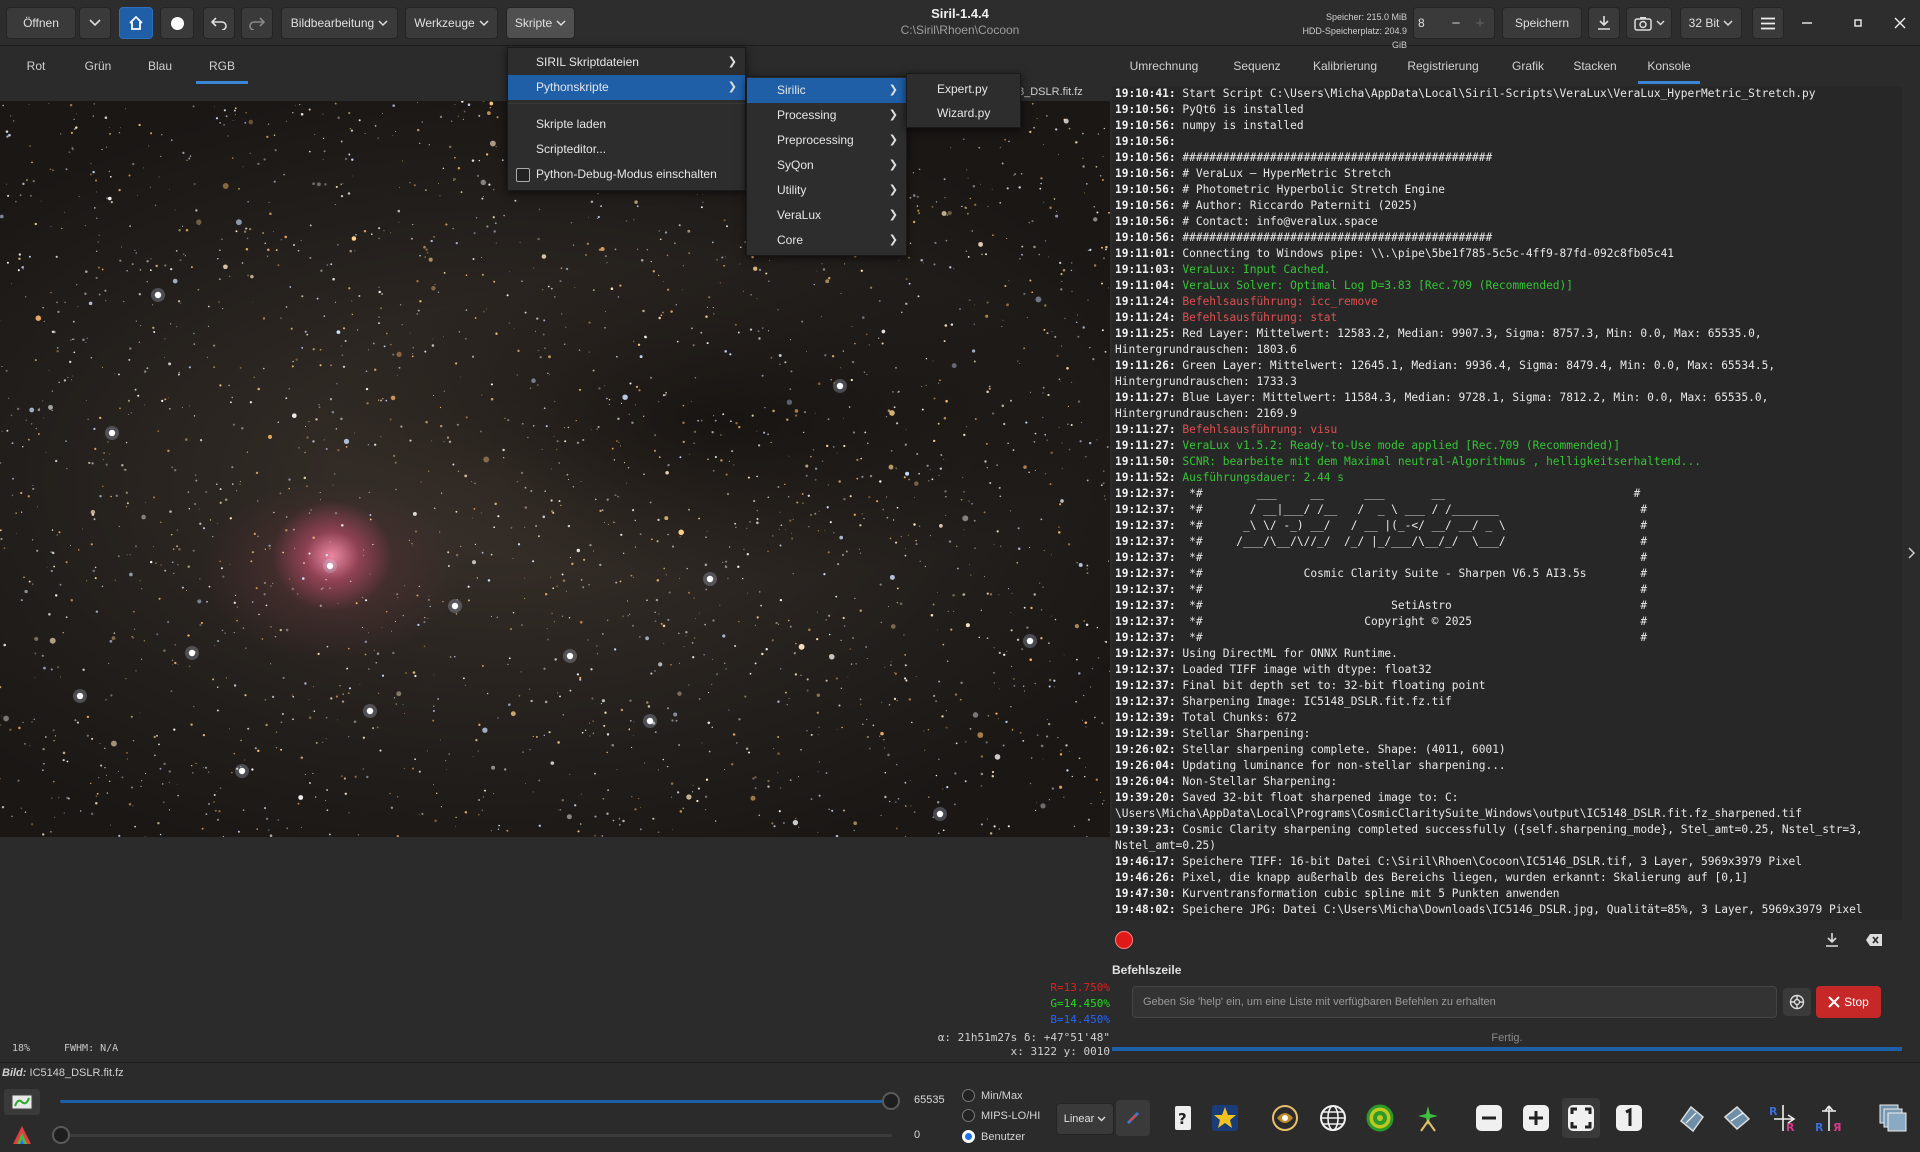  I want to click on tab-stacking: Stacken, so click(1595, 66).